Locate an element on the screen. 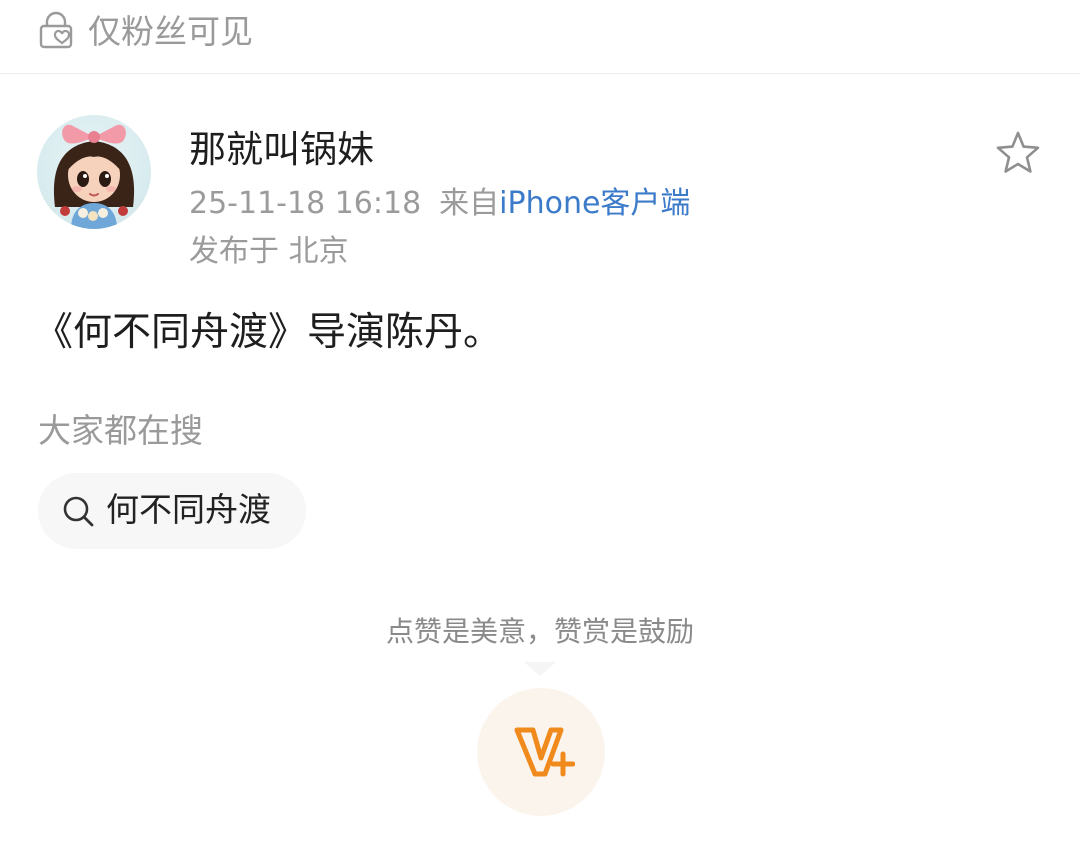 The height and width of the screenshot is (846, 1080). search-chip: 何不同舟渡 is located at coordinates (172, 511).